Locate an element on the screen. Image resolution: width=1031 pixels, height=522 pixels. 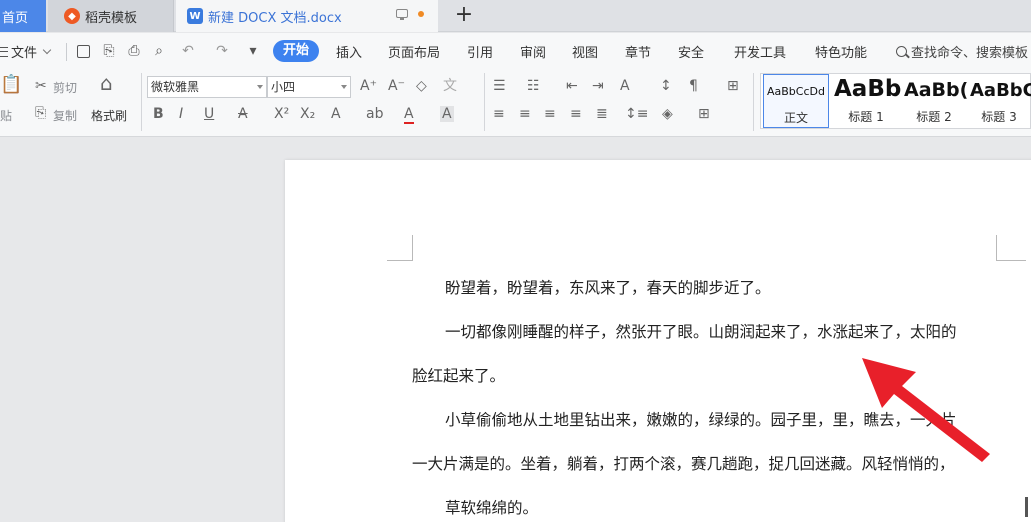
tab-template-label: 稻壳模板 is located at coordinates (111, 18).